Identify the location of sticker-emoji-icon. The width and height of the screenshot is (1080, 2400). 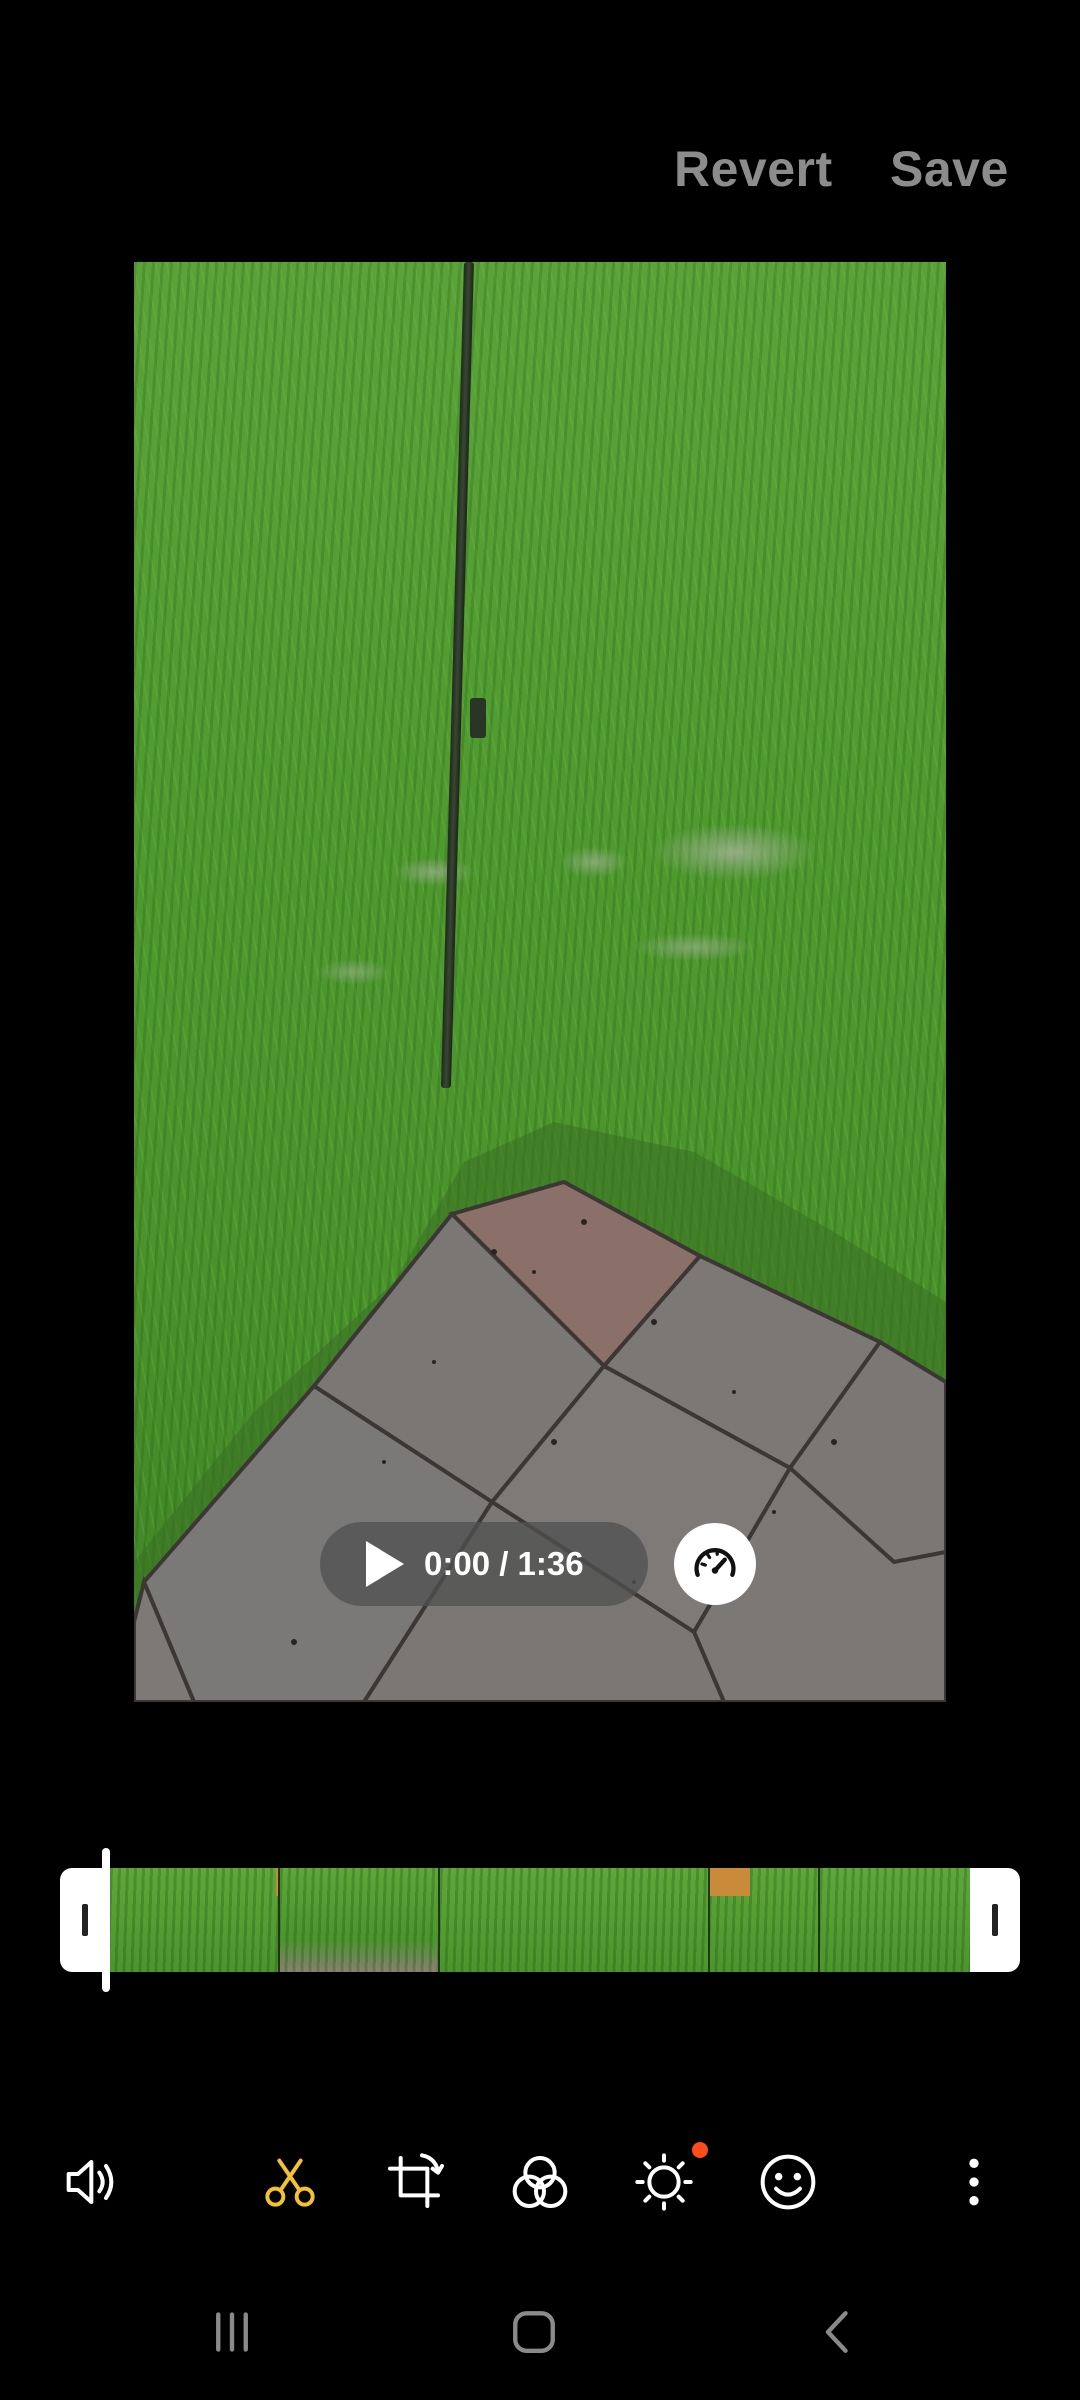
(788, 2182).